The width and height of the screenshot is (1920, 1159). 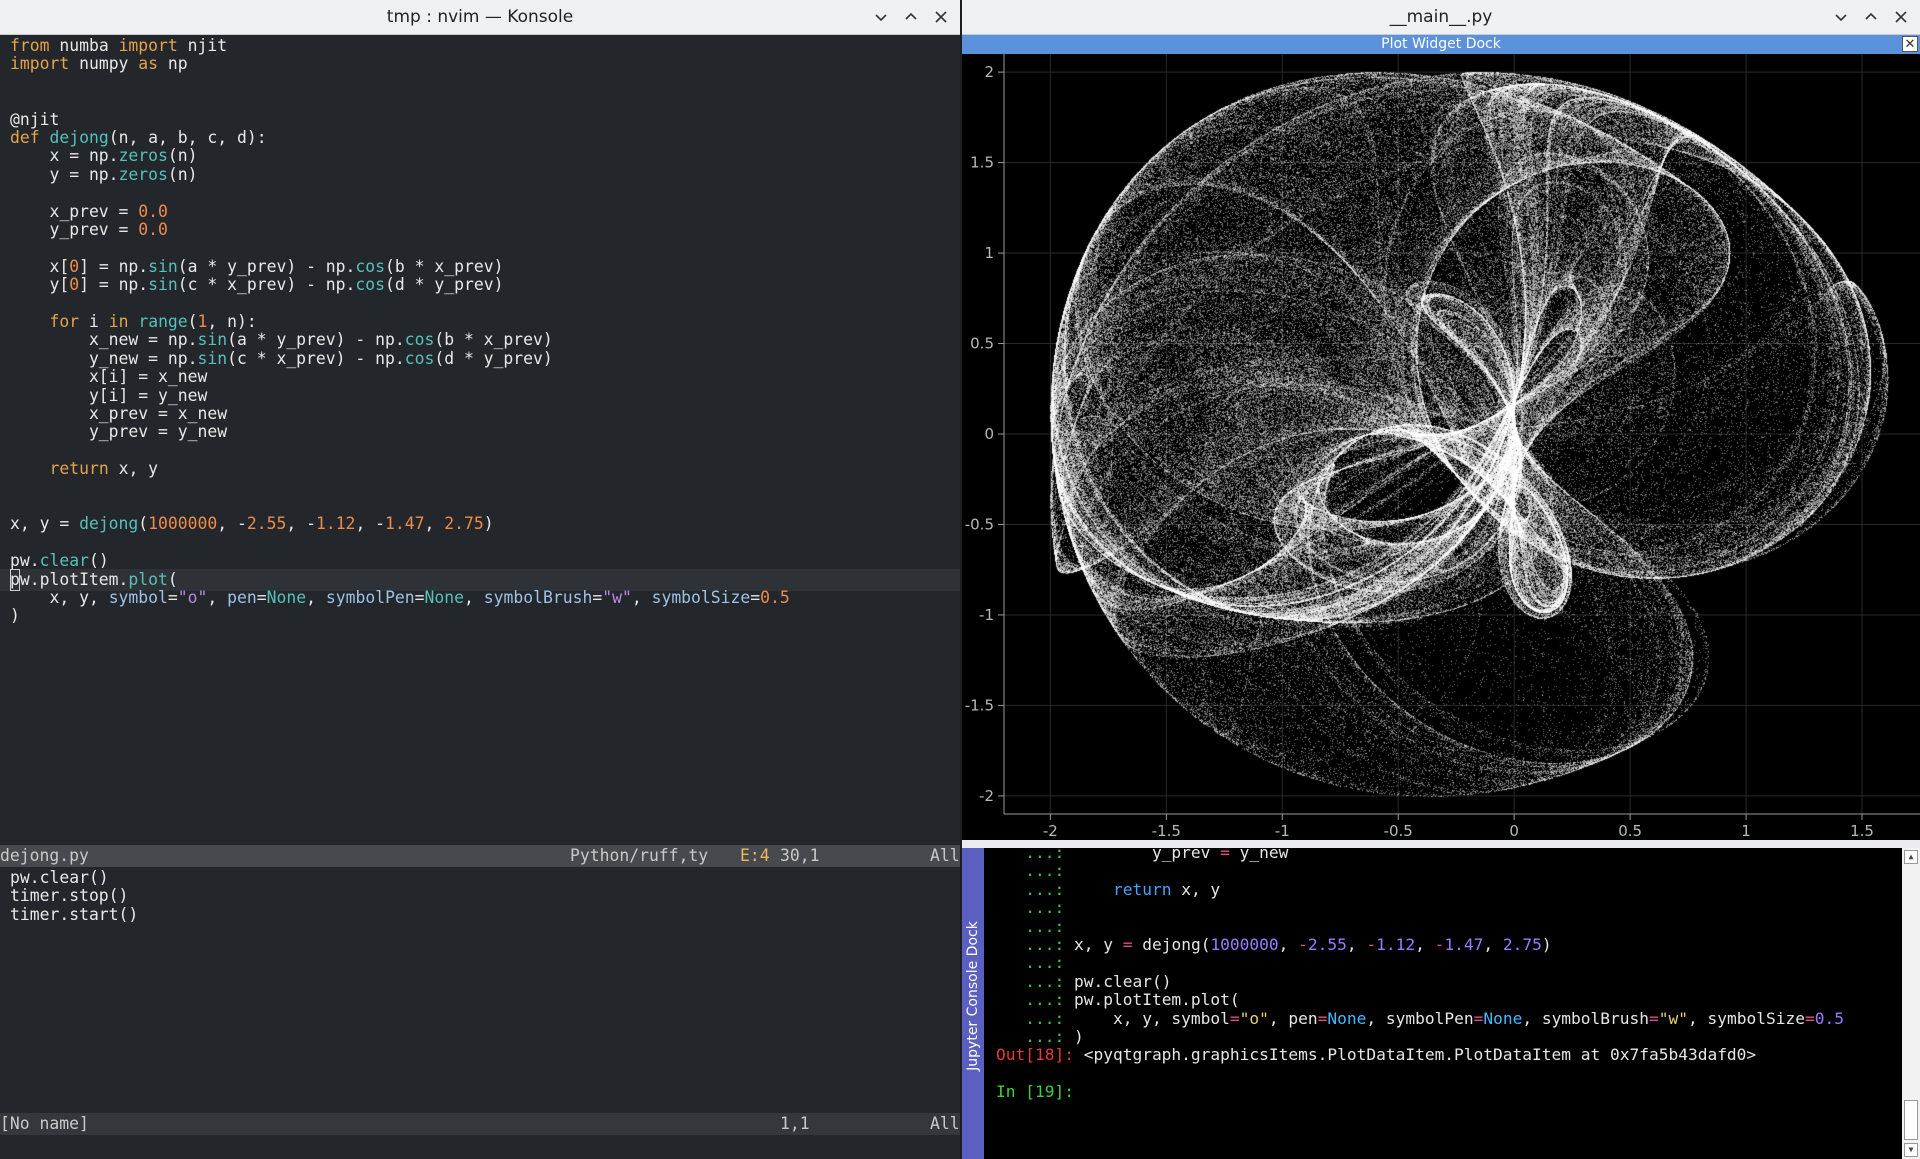 I want to click on minimize-button, so click(x=881, y=17).